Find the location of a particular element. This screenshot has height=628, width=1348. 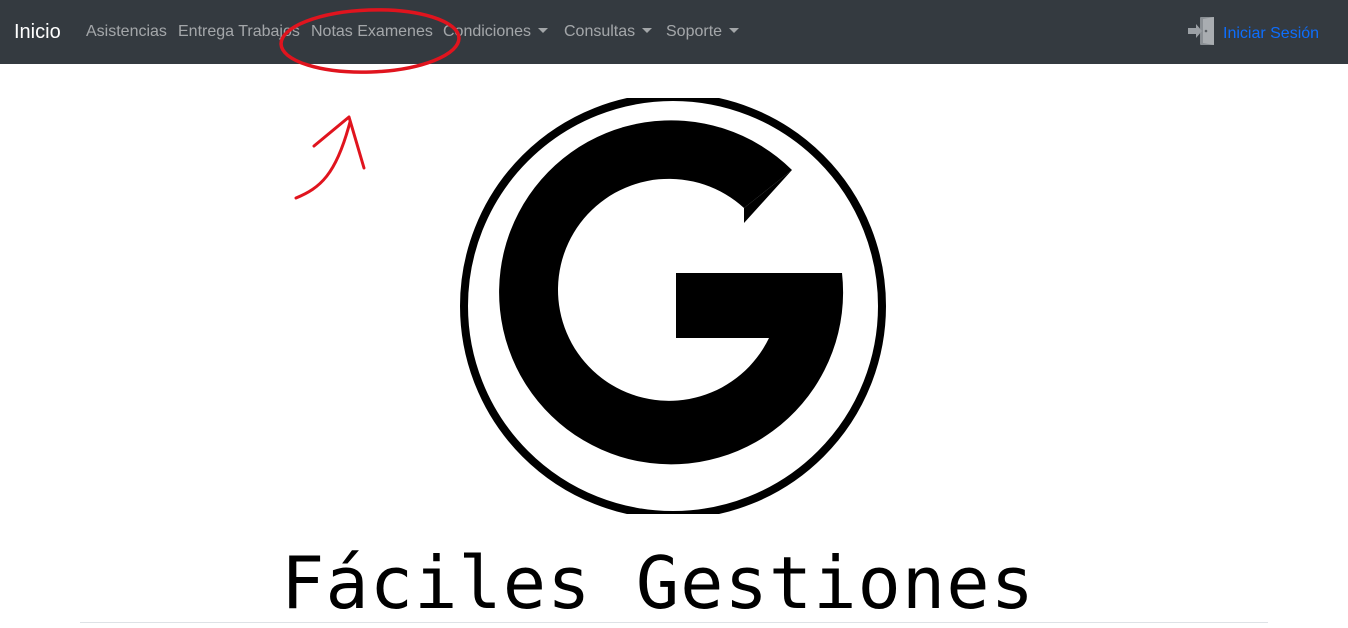

nav-dropdown-soporte: Soporte is located at coordinates (703, 32).